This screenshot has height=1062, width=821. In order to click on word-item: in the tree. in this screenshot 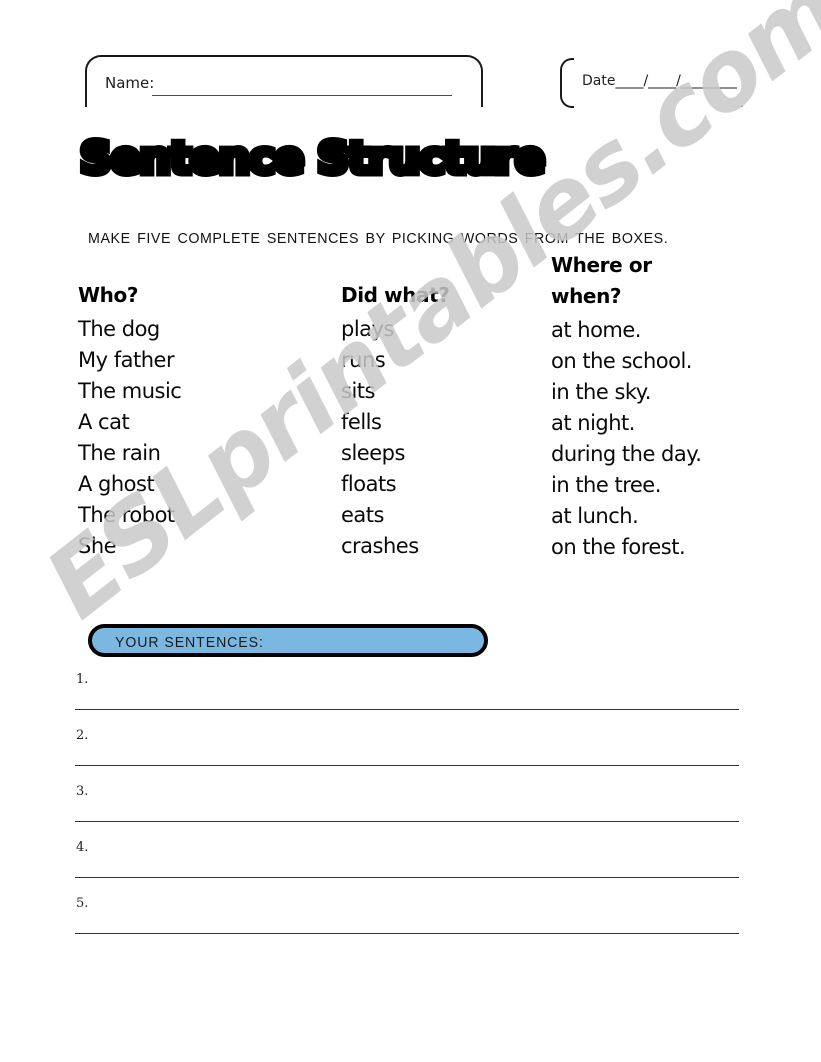, I will do `click(606, 485)`.